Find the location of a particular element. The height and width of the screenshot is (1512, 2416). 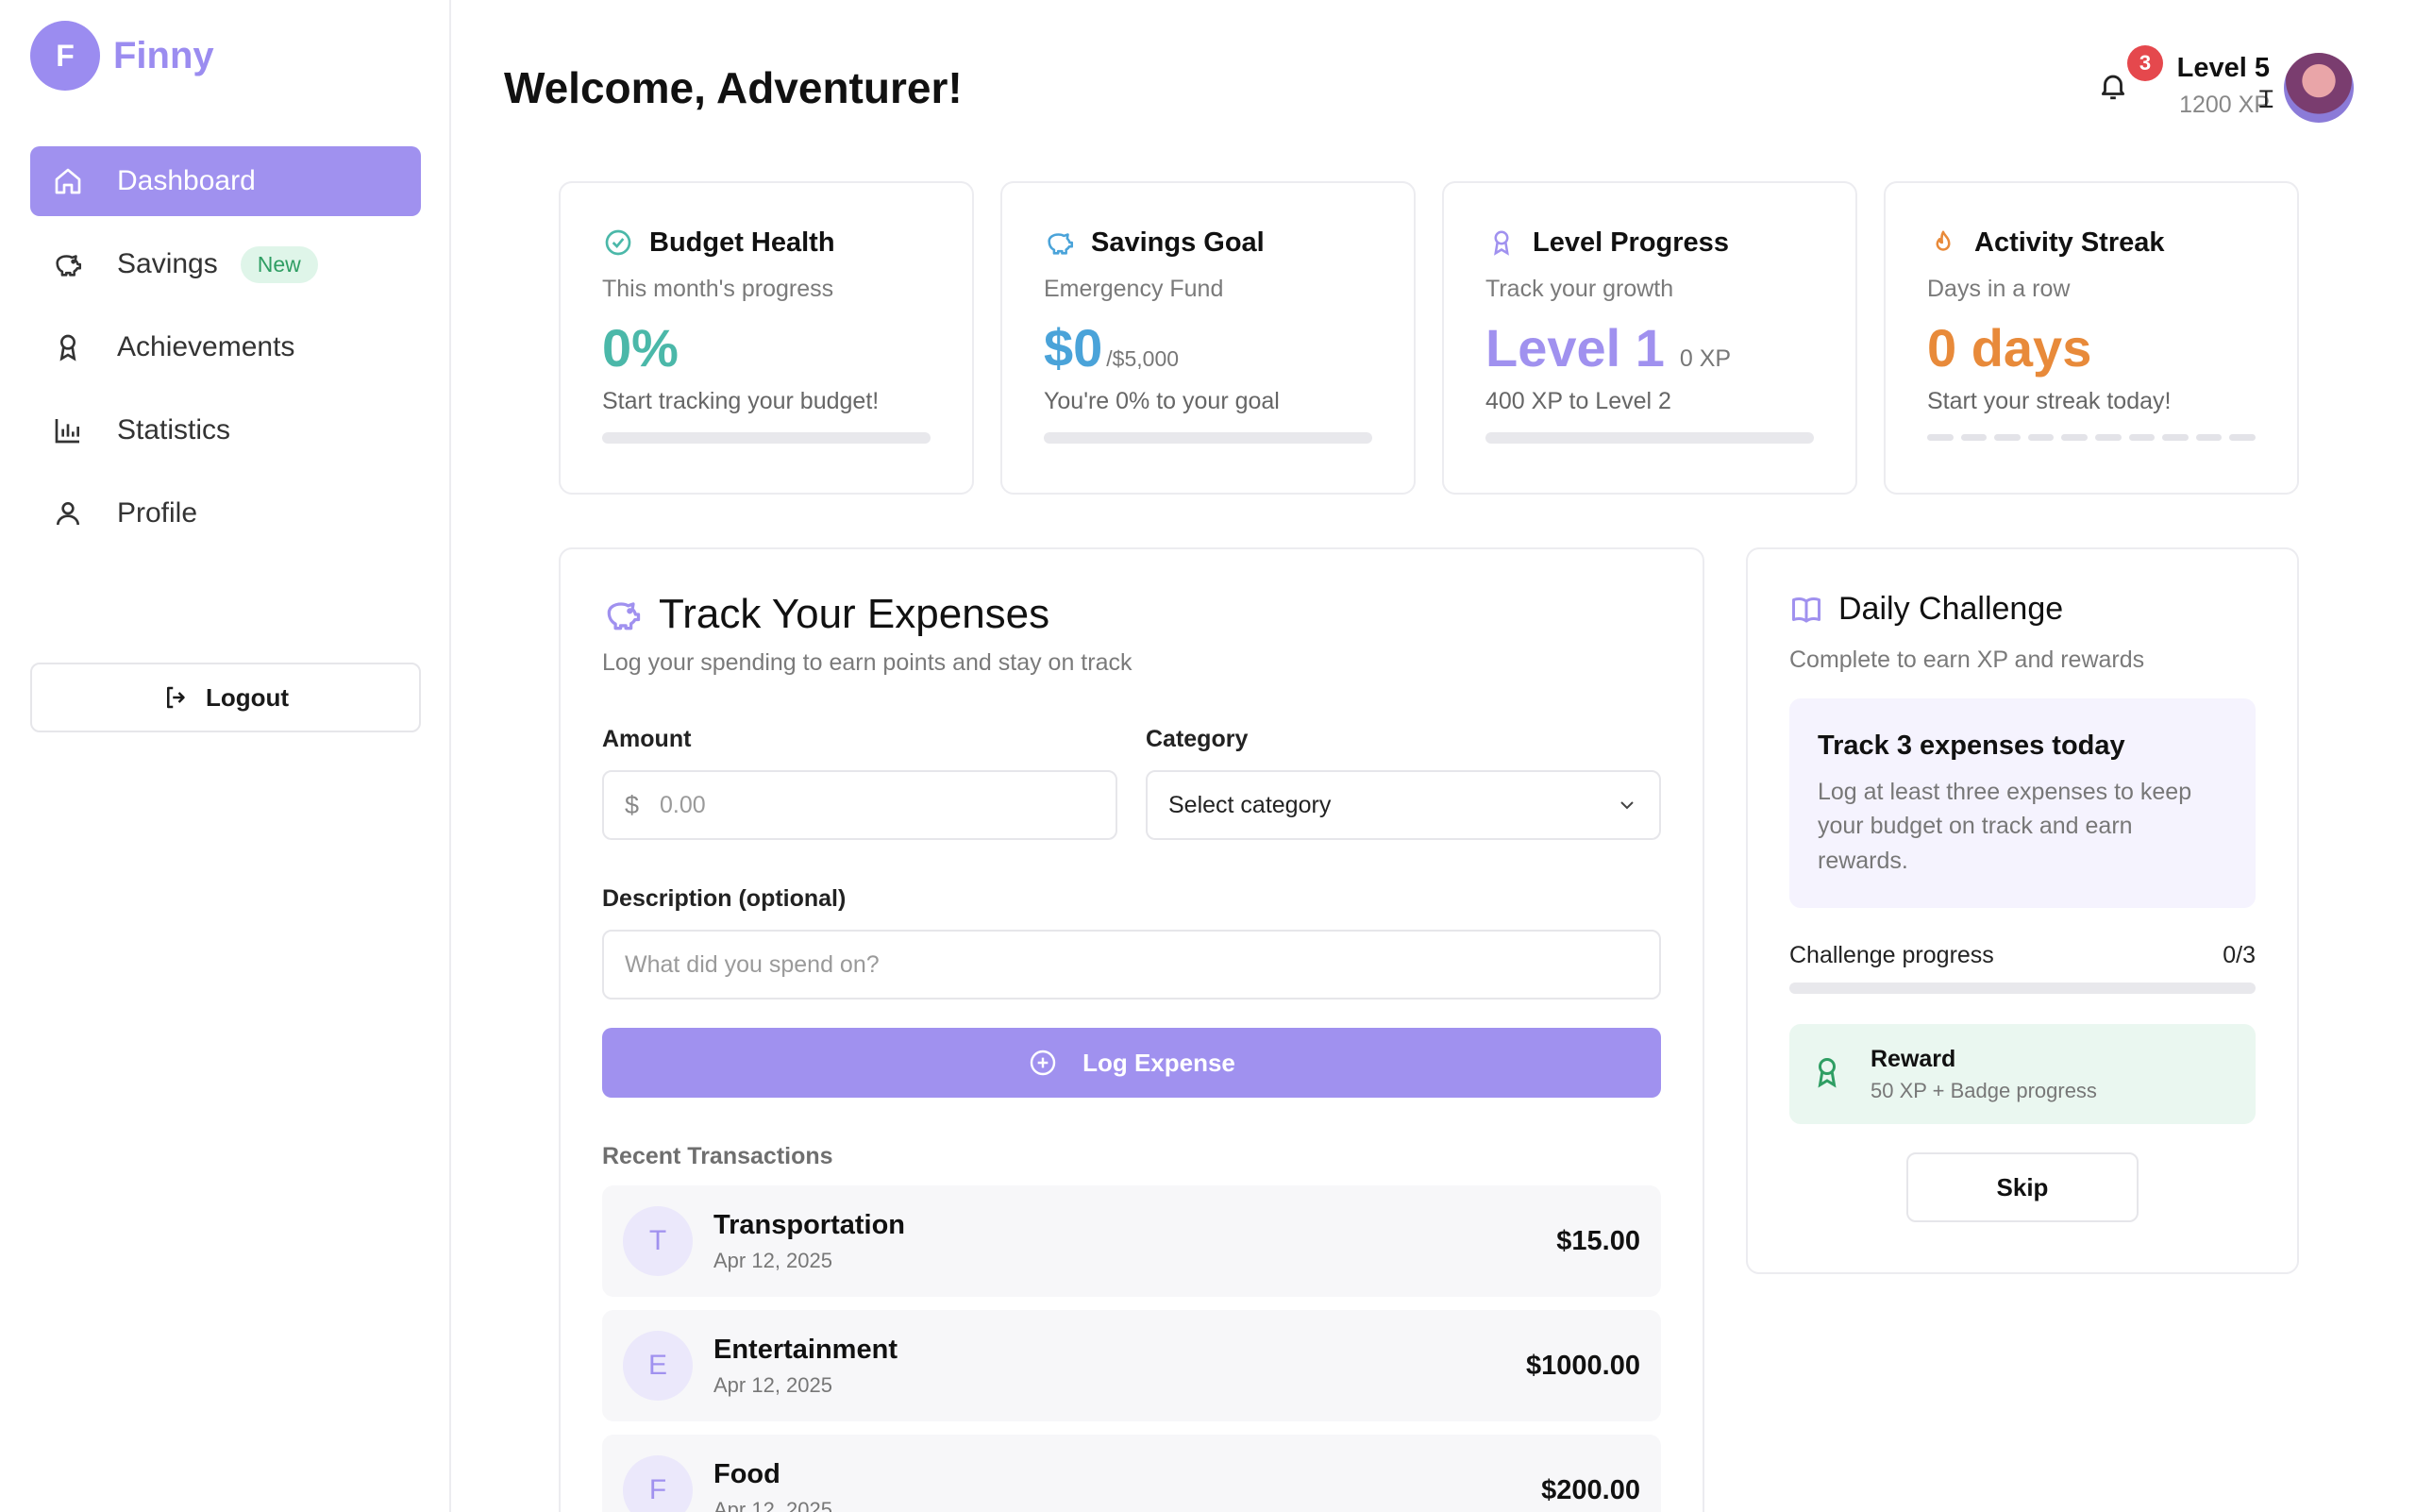

category-label: Category is located at coordinates (1197, 739).